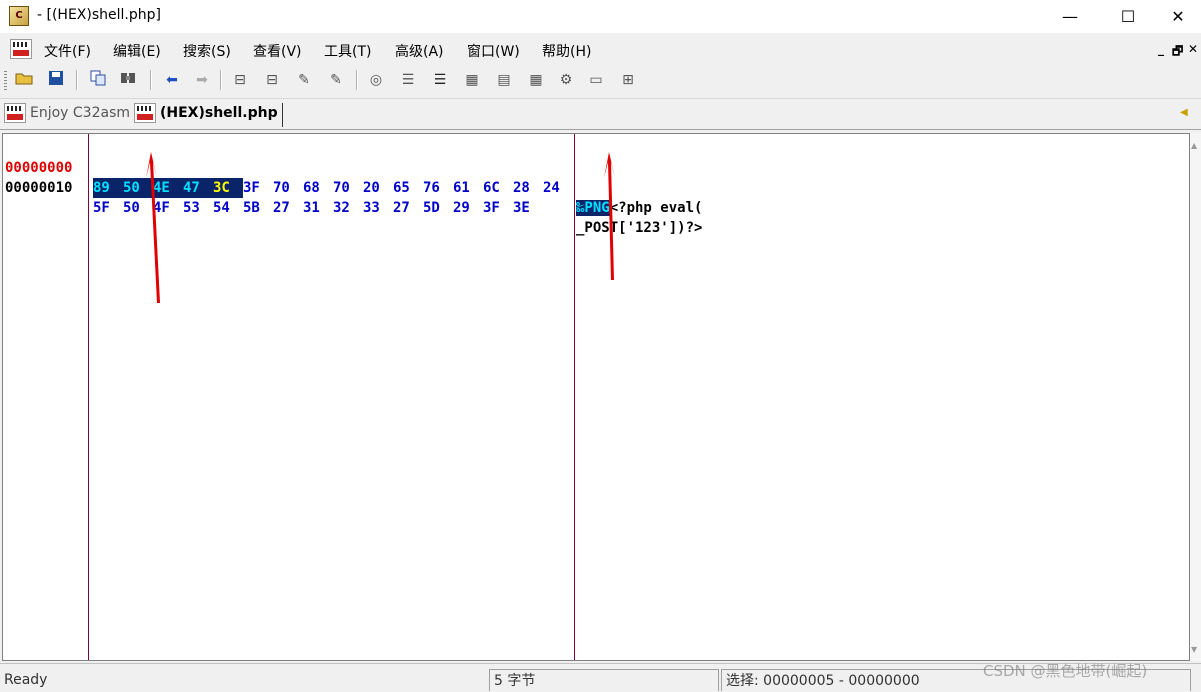 The height and width of the screenshot is (692, 1201). I want to click on mdi-close-button: ✕, so click(1193, 49).